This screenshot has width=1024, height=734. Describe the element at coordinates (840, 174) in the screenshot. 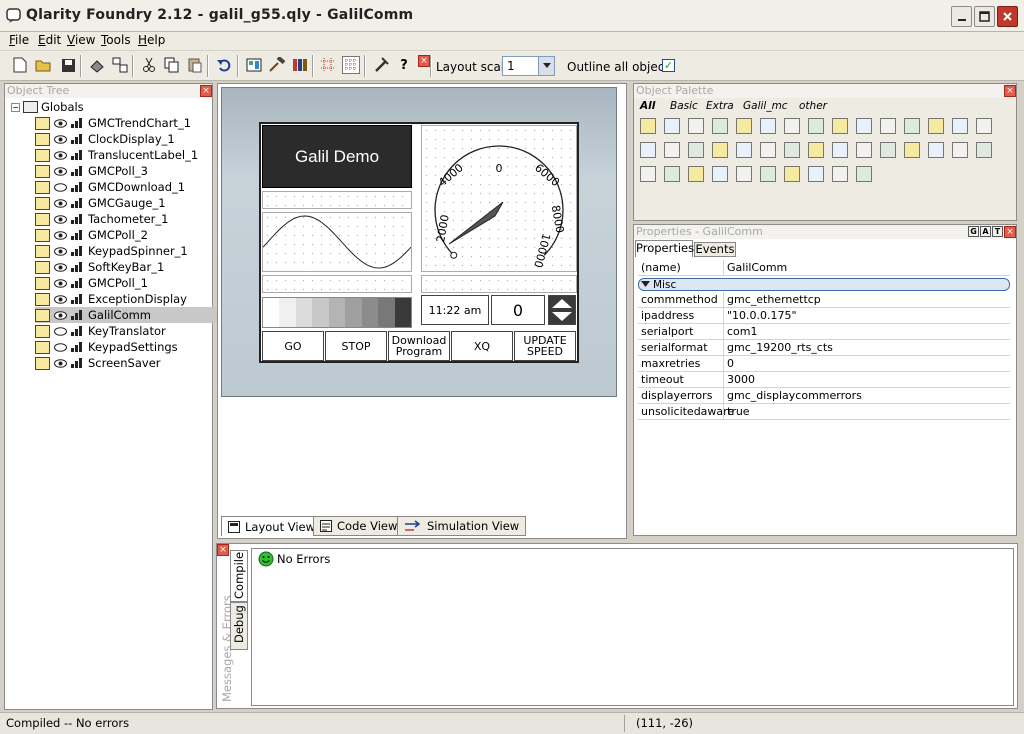

I see `screensaver-icon` at that location.